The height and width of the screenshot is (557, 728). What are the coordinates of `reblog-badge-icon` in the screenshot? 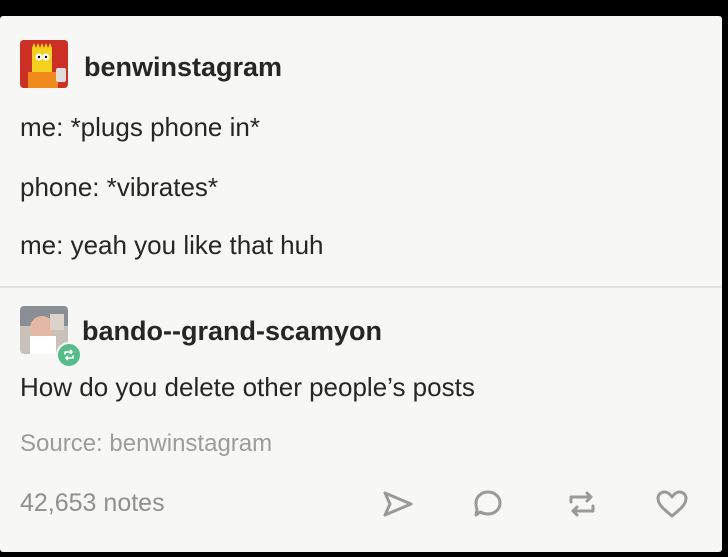 It's located at (69, 355).